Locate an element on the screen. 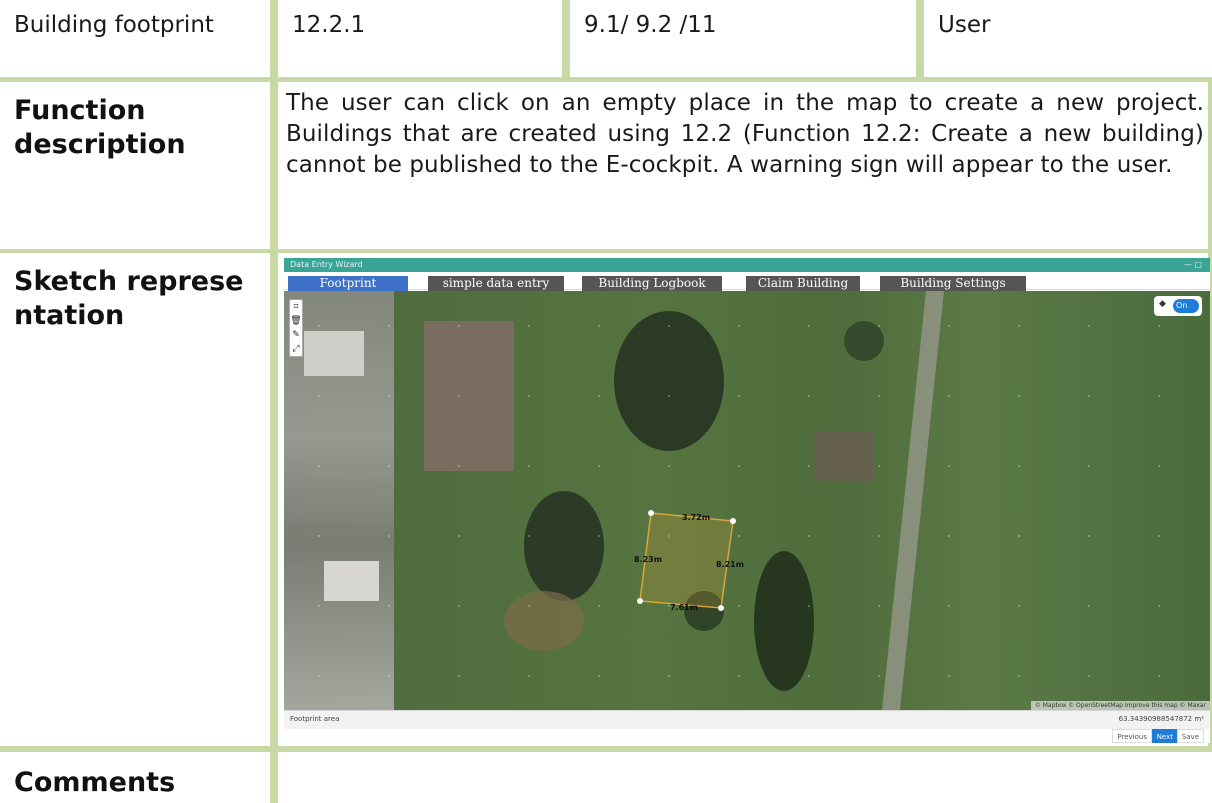 The width and height of the screenshot is (1212, 803). actor: User is located at coordinates (964, 25).